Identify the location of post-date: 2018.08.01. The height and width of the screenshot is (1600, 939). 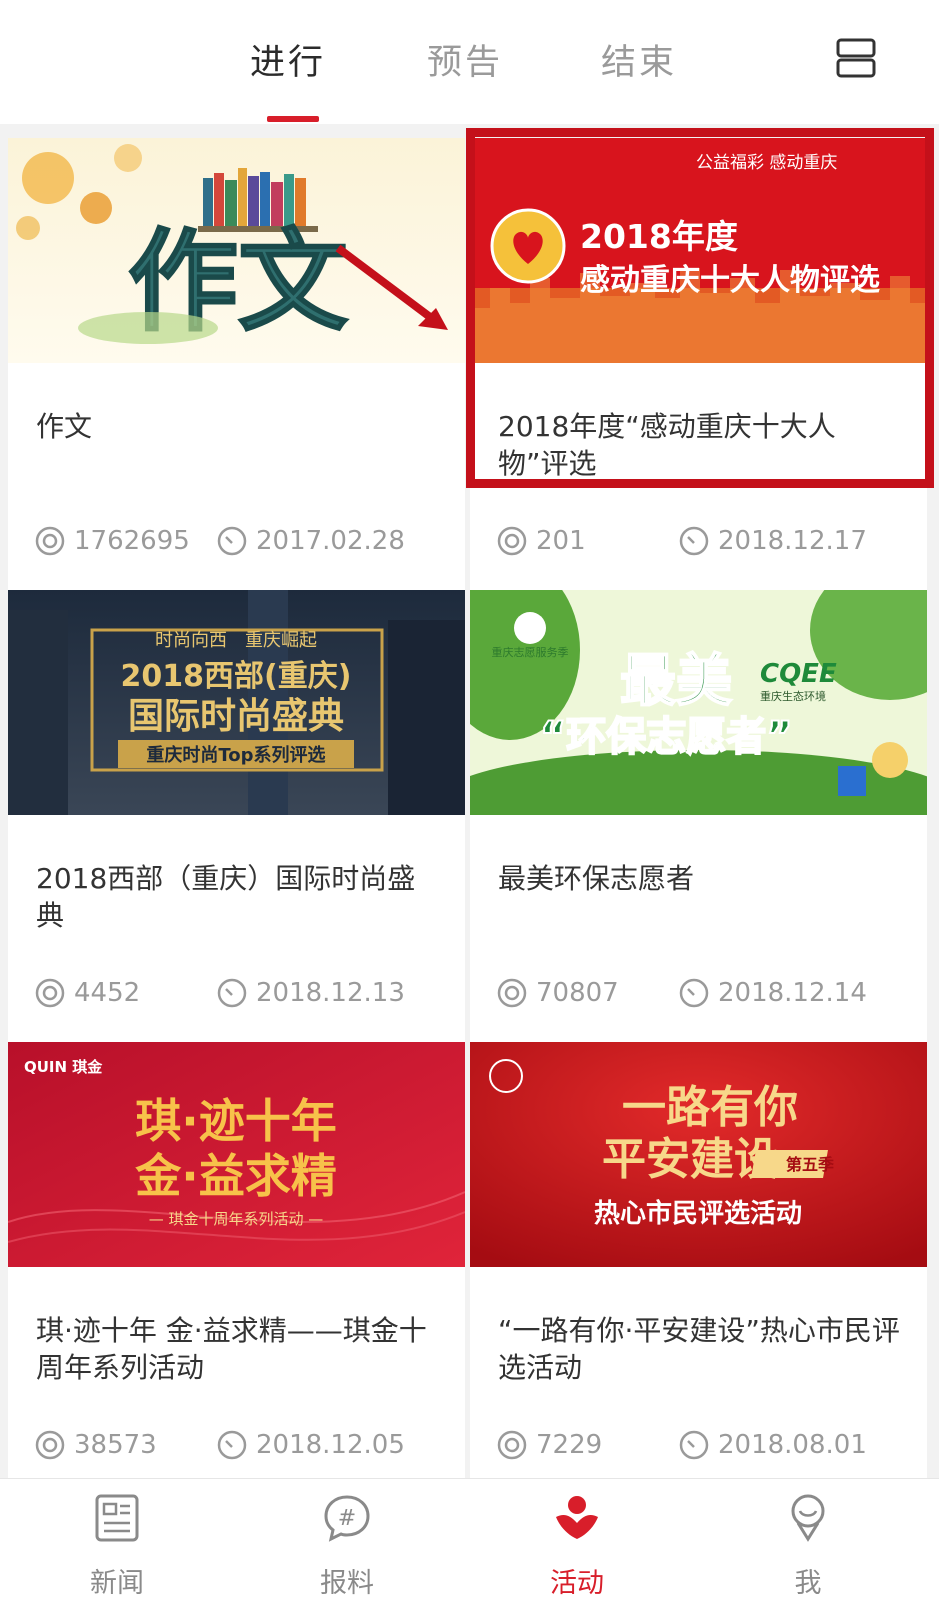
(772, 1445).